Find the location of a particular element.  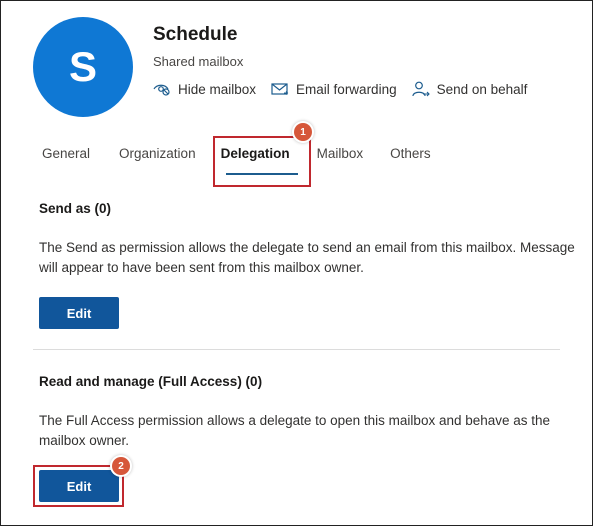

callout-badge-1: 1 is located at coordinates (303, 132).